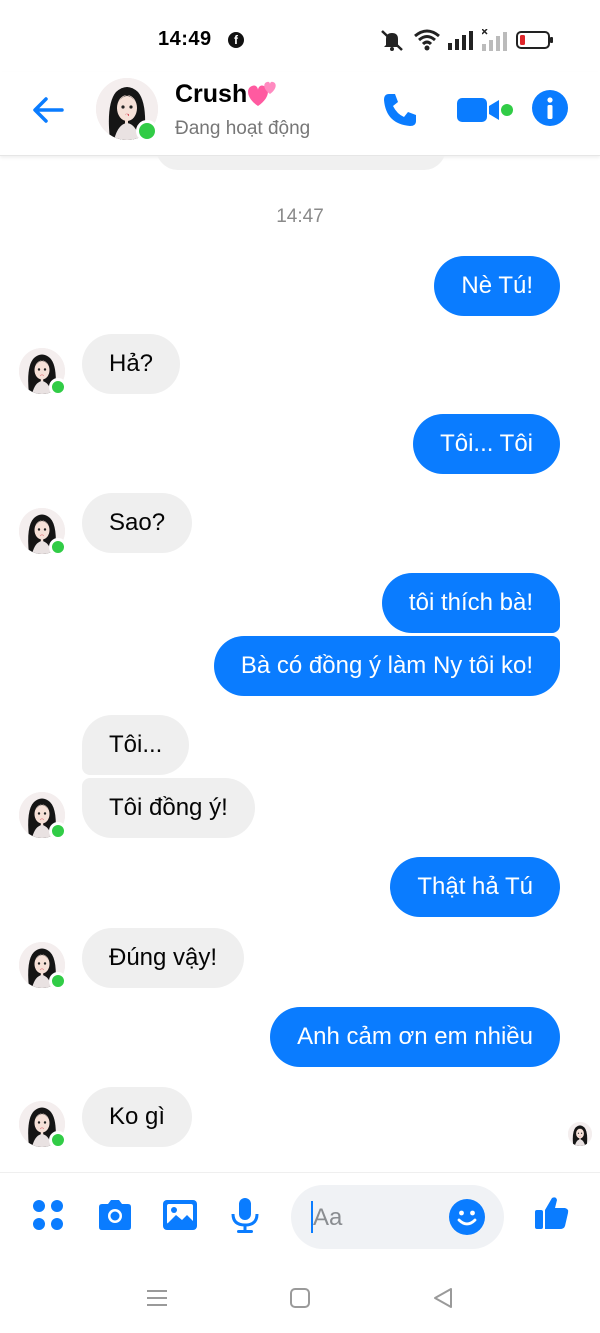 This screenshot has height=1333, width=600. Describe the element at coordinates (580, 1134) in the screenshot. I see `seen-avatar` at that location.